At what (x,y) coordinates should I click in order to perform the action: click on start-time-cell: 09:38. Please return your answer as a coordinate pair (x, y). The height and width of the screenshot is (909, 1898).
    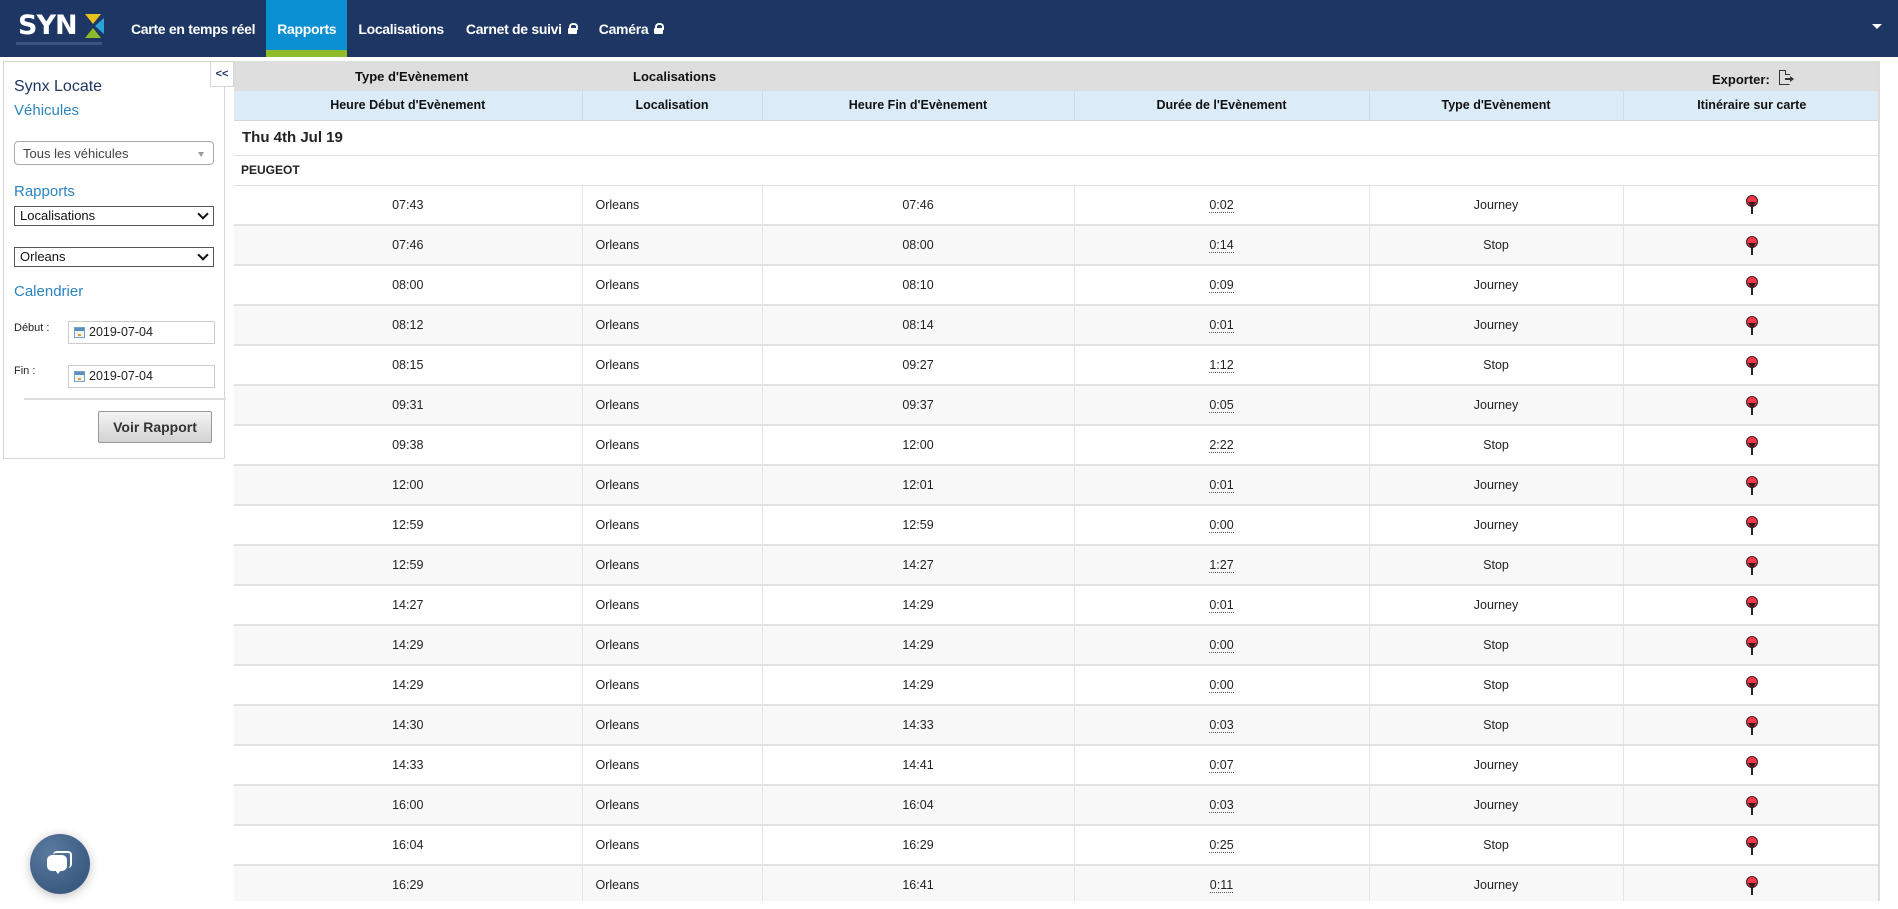
    Looking at the image, I should click on (408, 445).